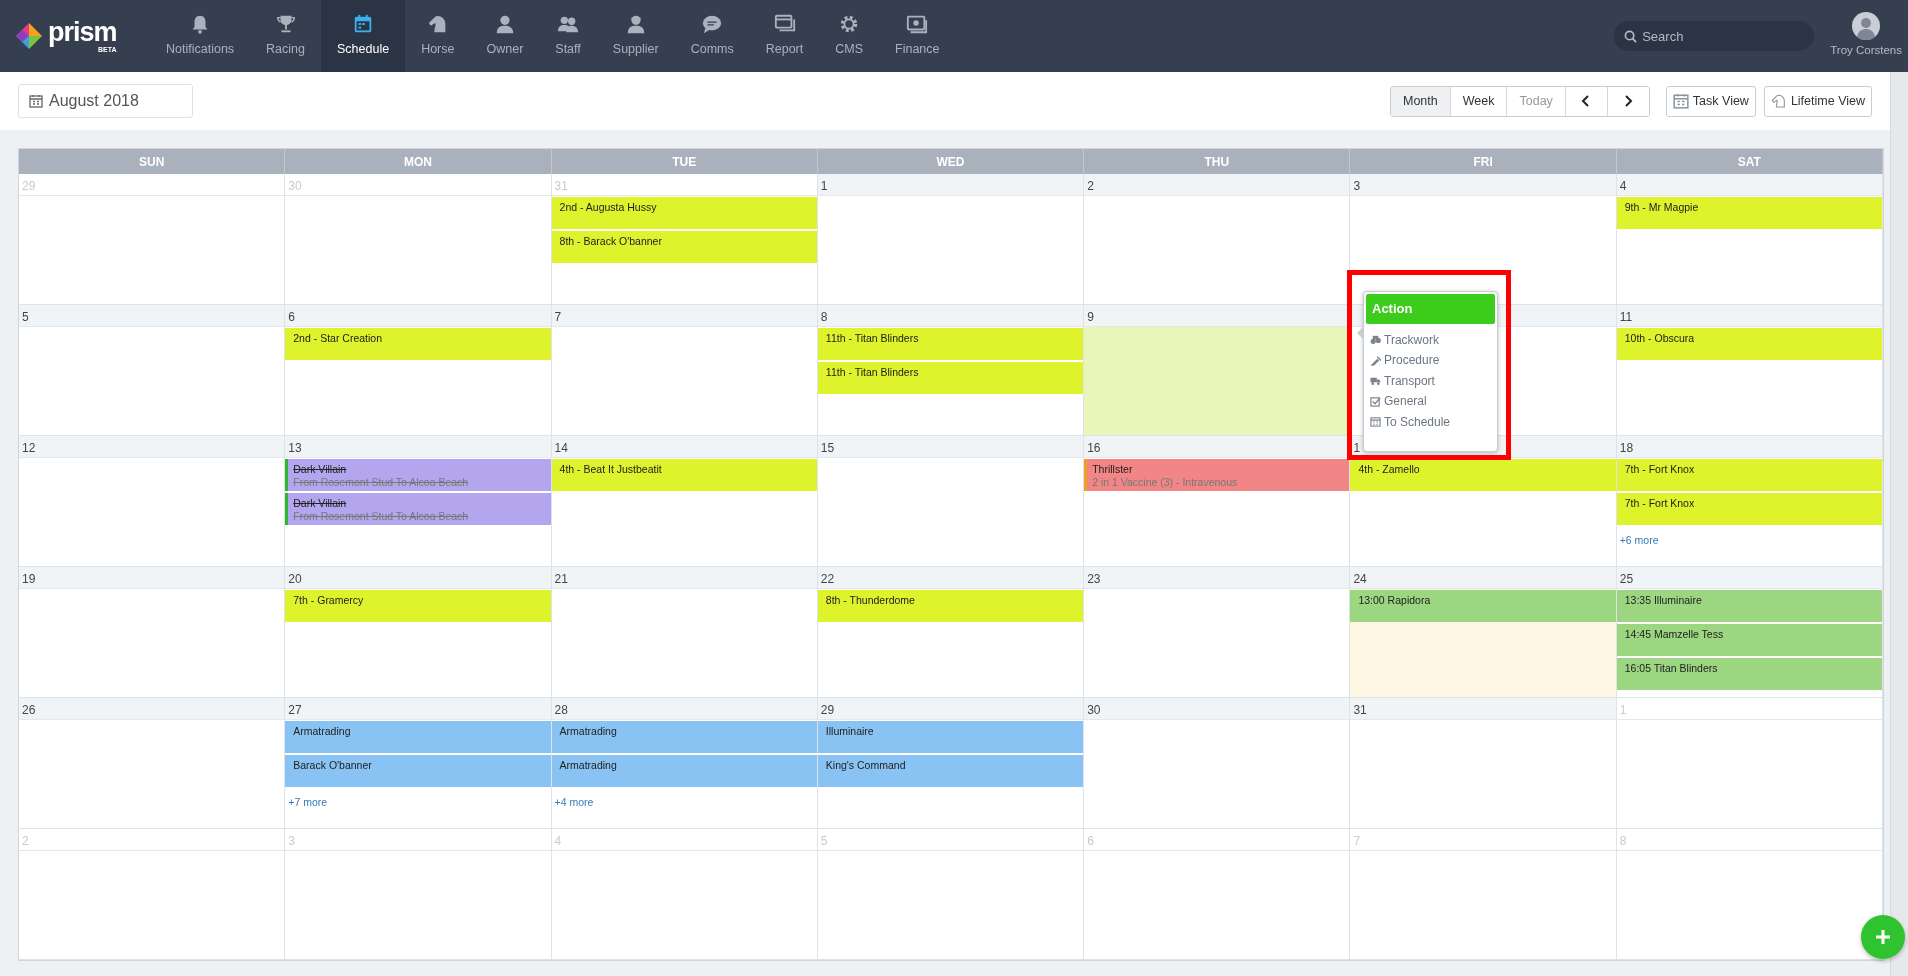 This screenshot has width=1908, height=976. I want to click on event-detail: 2 in 1 Vaccine (3) - Intravenous, so click(1165, 483).